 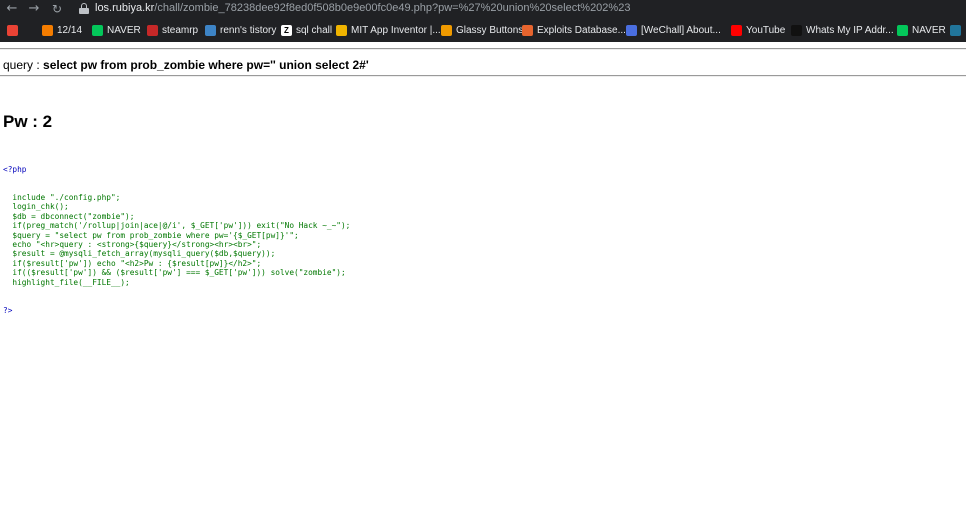 What do you see at coordinates (314, 30) in the screenshot?
I see `bookmark-label: sql chall` at bounding box center [314, 30].